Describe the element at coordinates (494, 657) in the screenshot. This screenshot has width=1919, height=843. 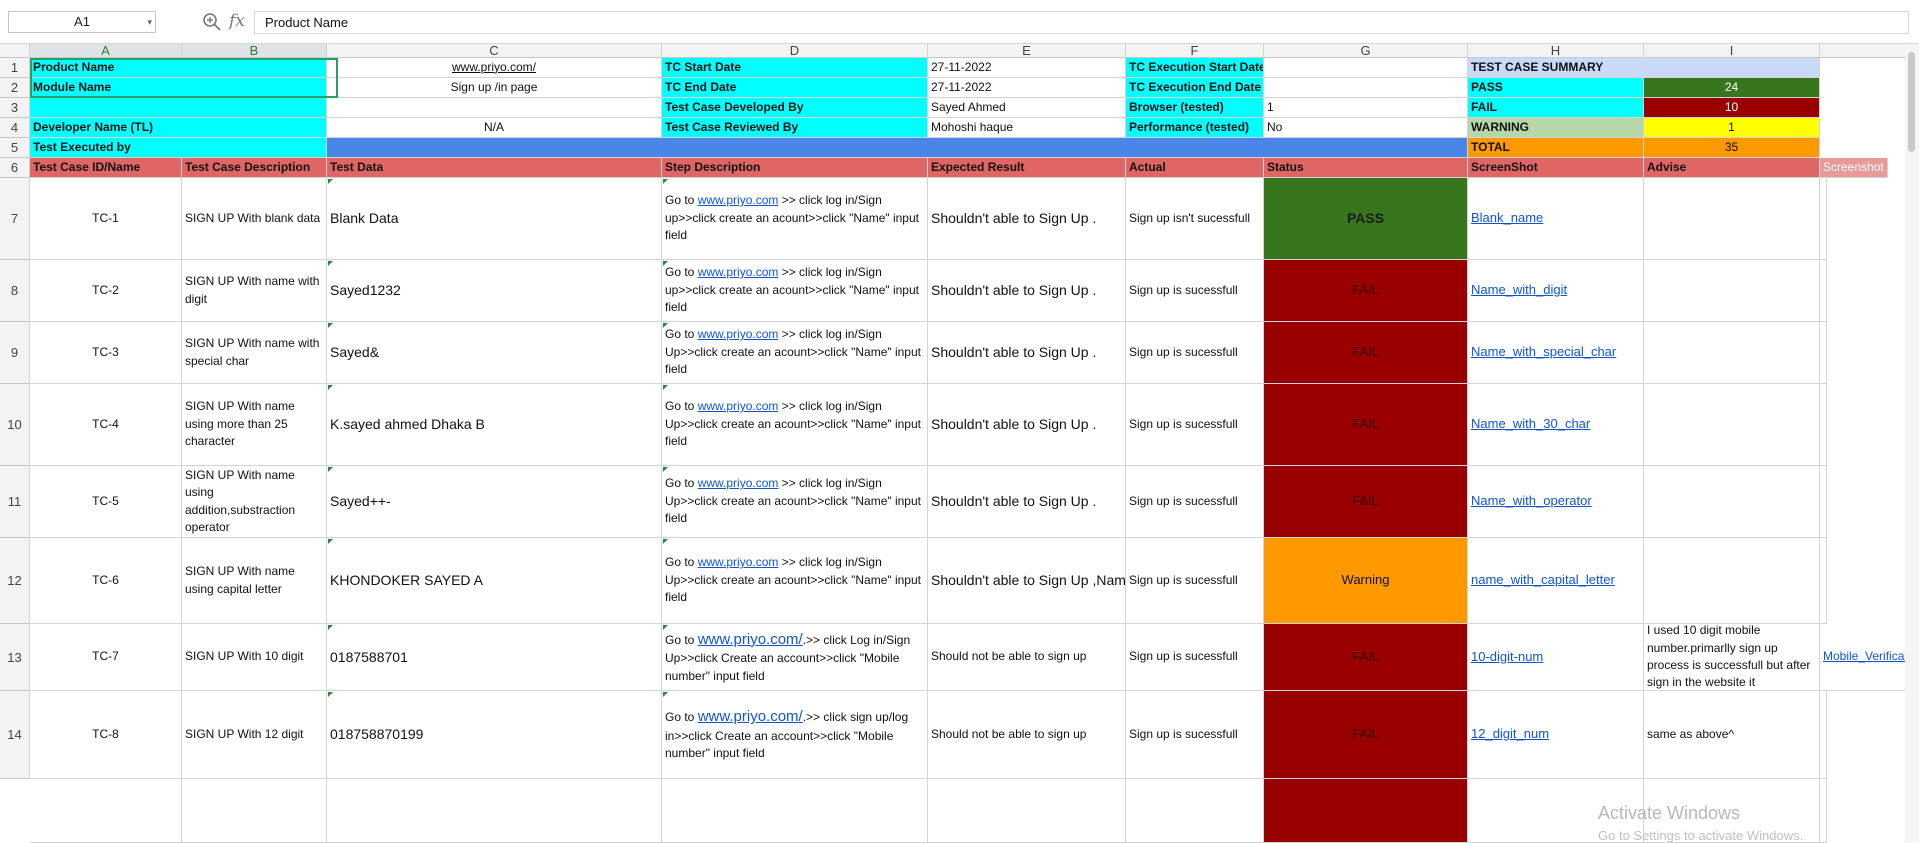
I see `cell-test-data: 0187588701` at that location.